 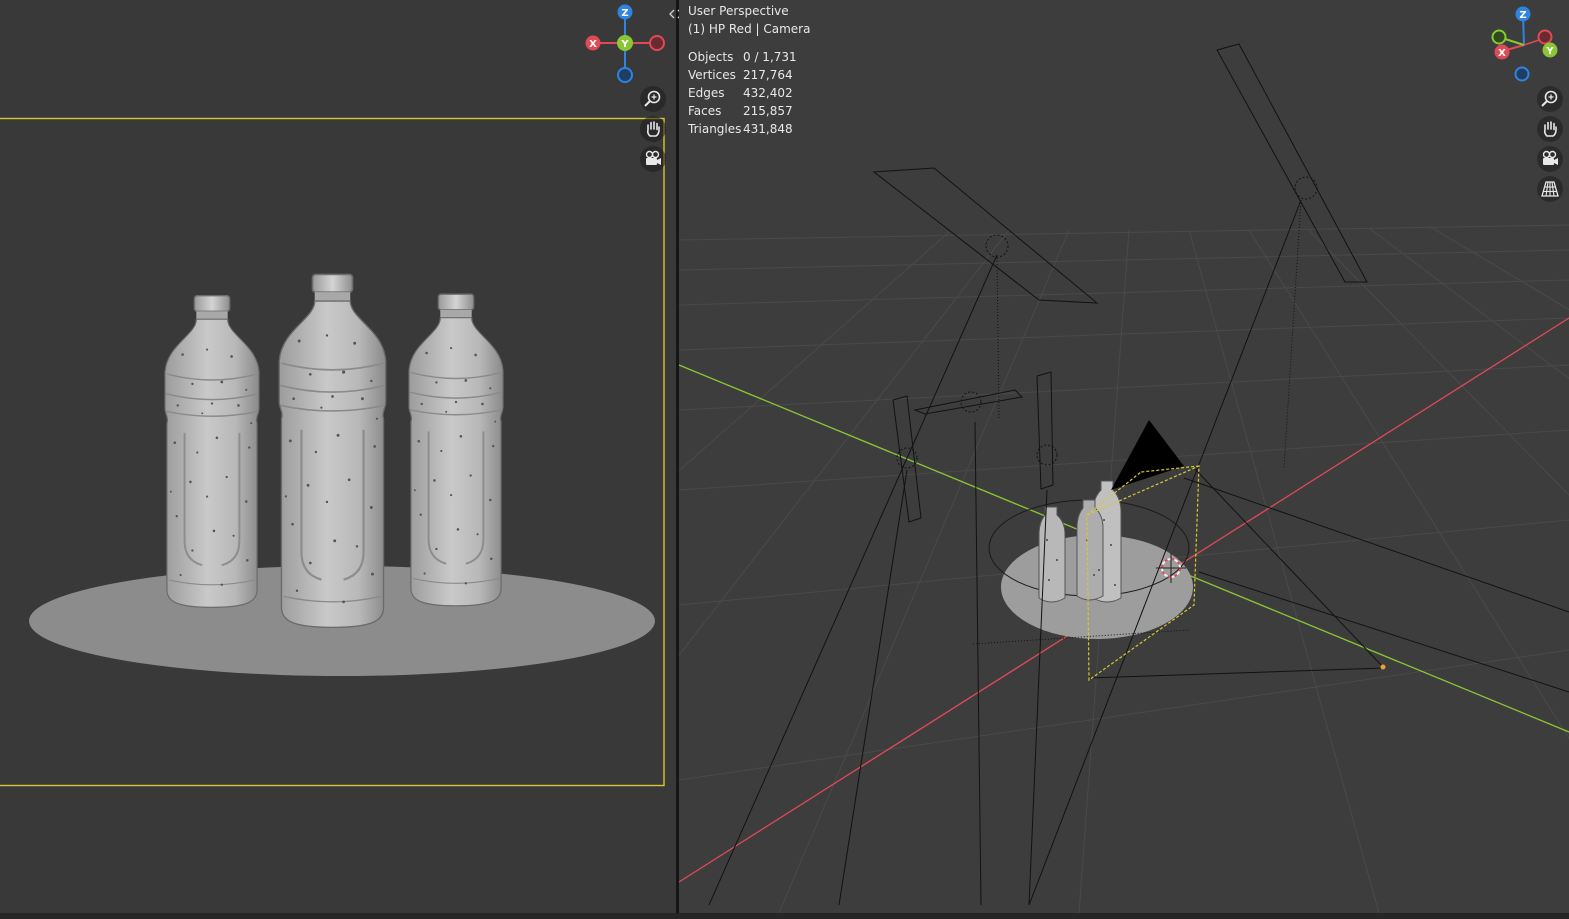 What do you see at coordinates (985, 235) in the screenshot?
I see `area-light-top-left` at bounding box center [985, 235].